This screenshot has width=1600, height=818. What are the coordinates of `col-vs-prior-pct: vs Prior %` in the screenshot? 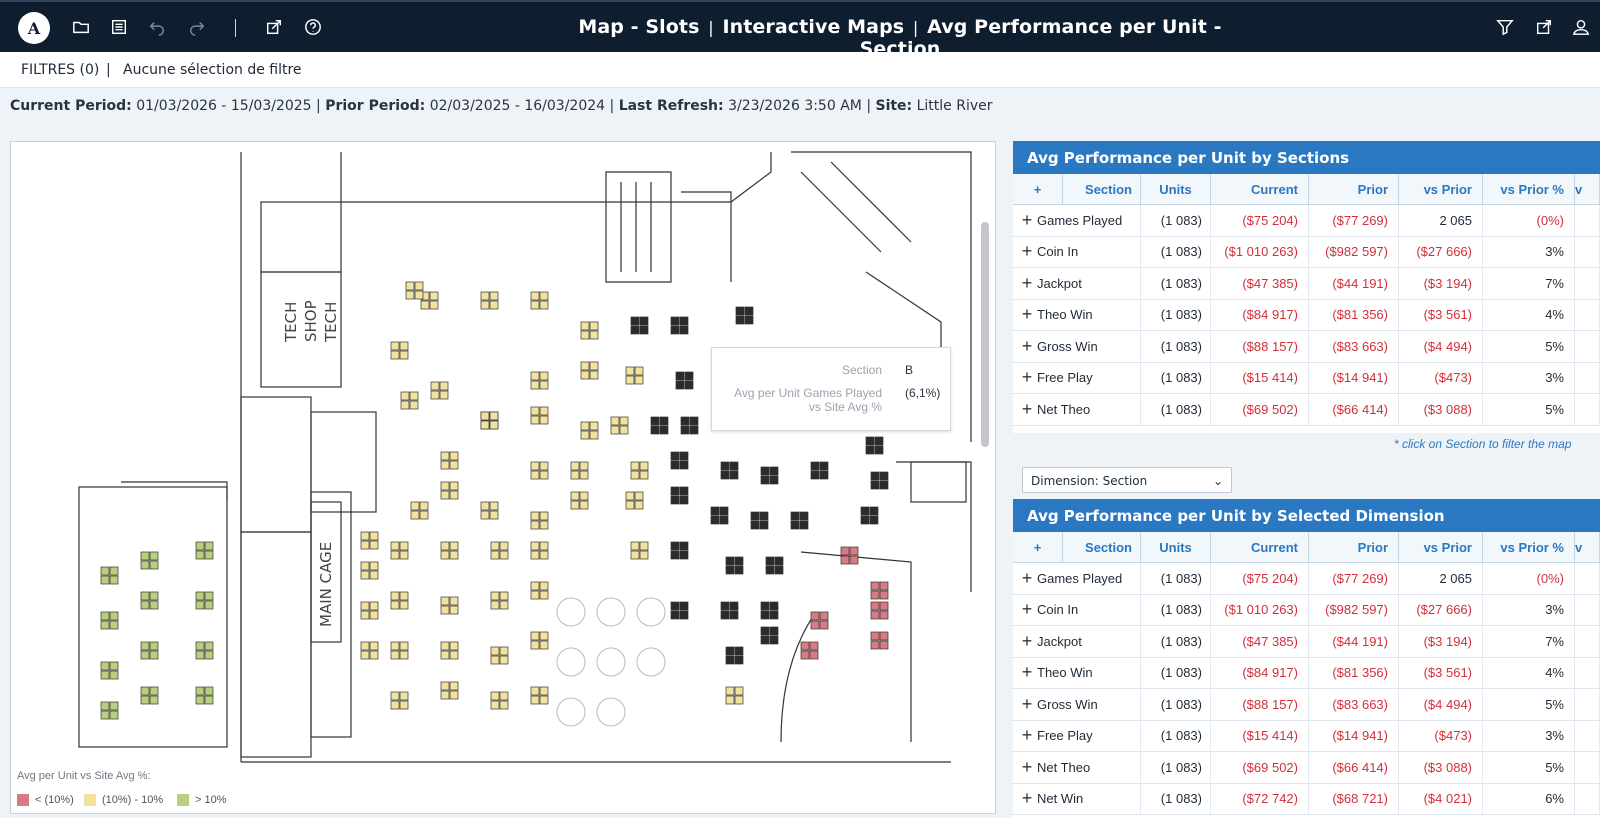 It's located at (1529, 547).